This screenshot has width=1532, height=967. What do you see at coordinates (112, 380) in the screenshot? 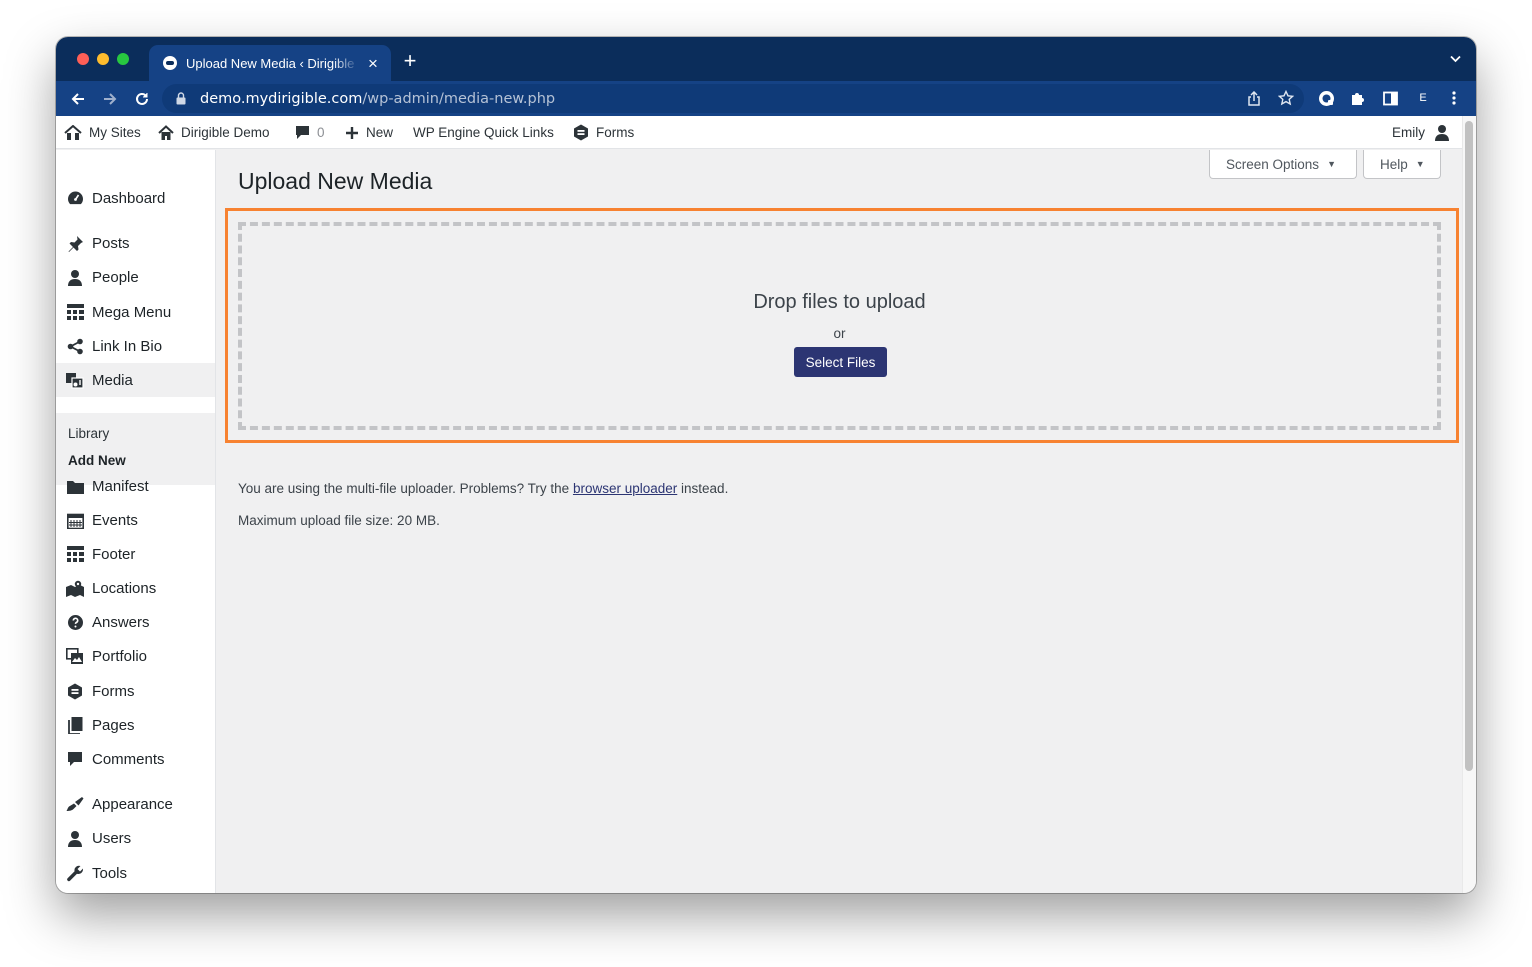
I see `sidebar-item-label: Media` at bounding box center [112, 380].